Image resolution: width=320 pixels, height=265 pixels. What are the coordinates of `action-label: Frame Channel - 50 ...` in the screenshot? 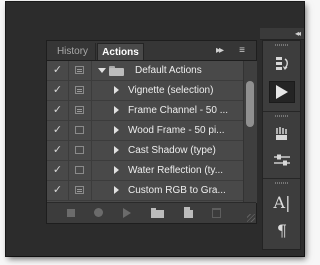 It's located at (178, 110).